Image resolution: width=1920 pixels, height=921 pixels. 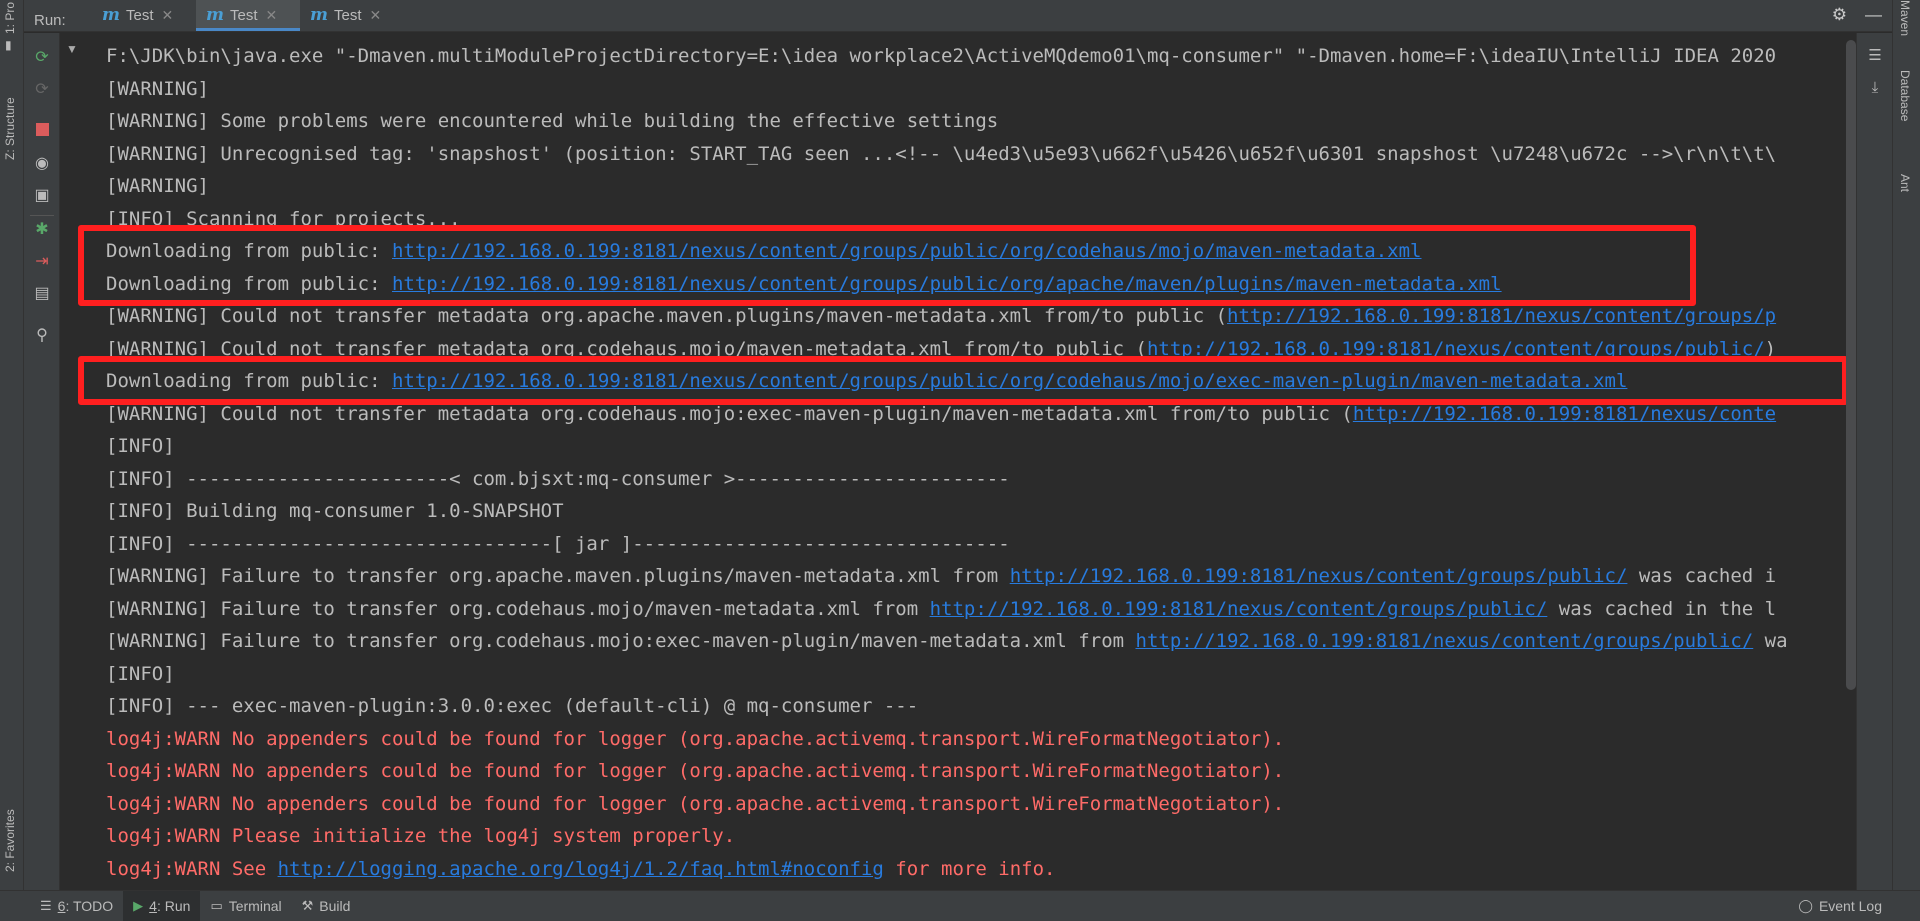 What do you see at coordinates (1905, 96) in the screenshot?
I see `database-tab-label: Database` at bounding box center [1905, 96].